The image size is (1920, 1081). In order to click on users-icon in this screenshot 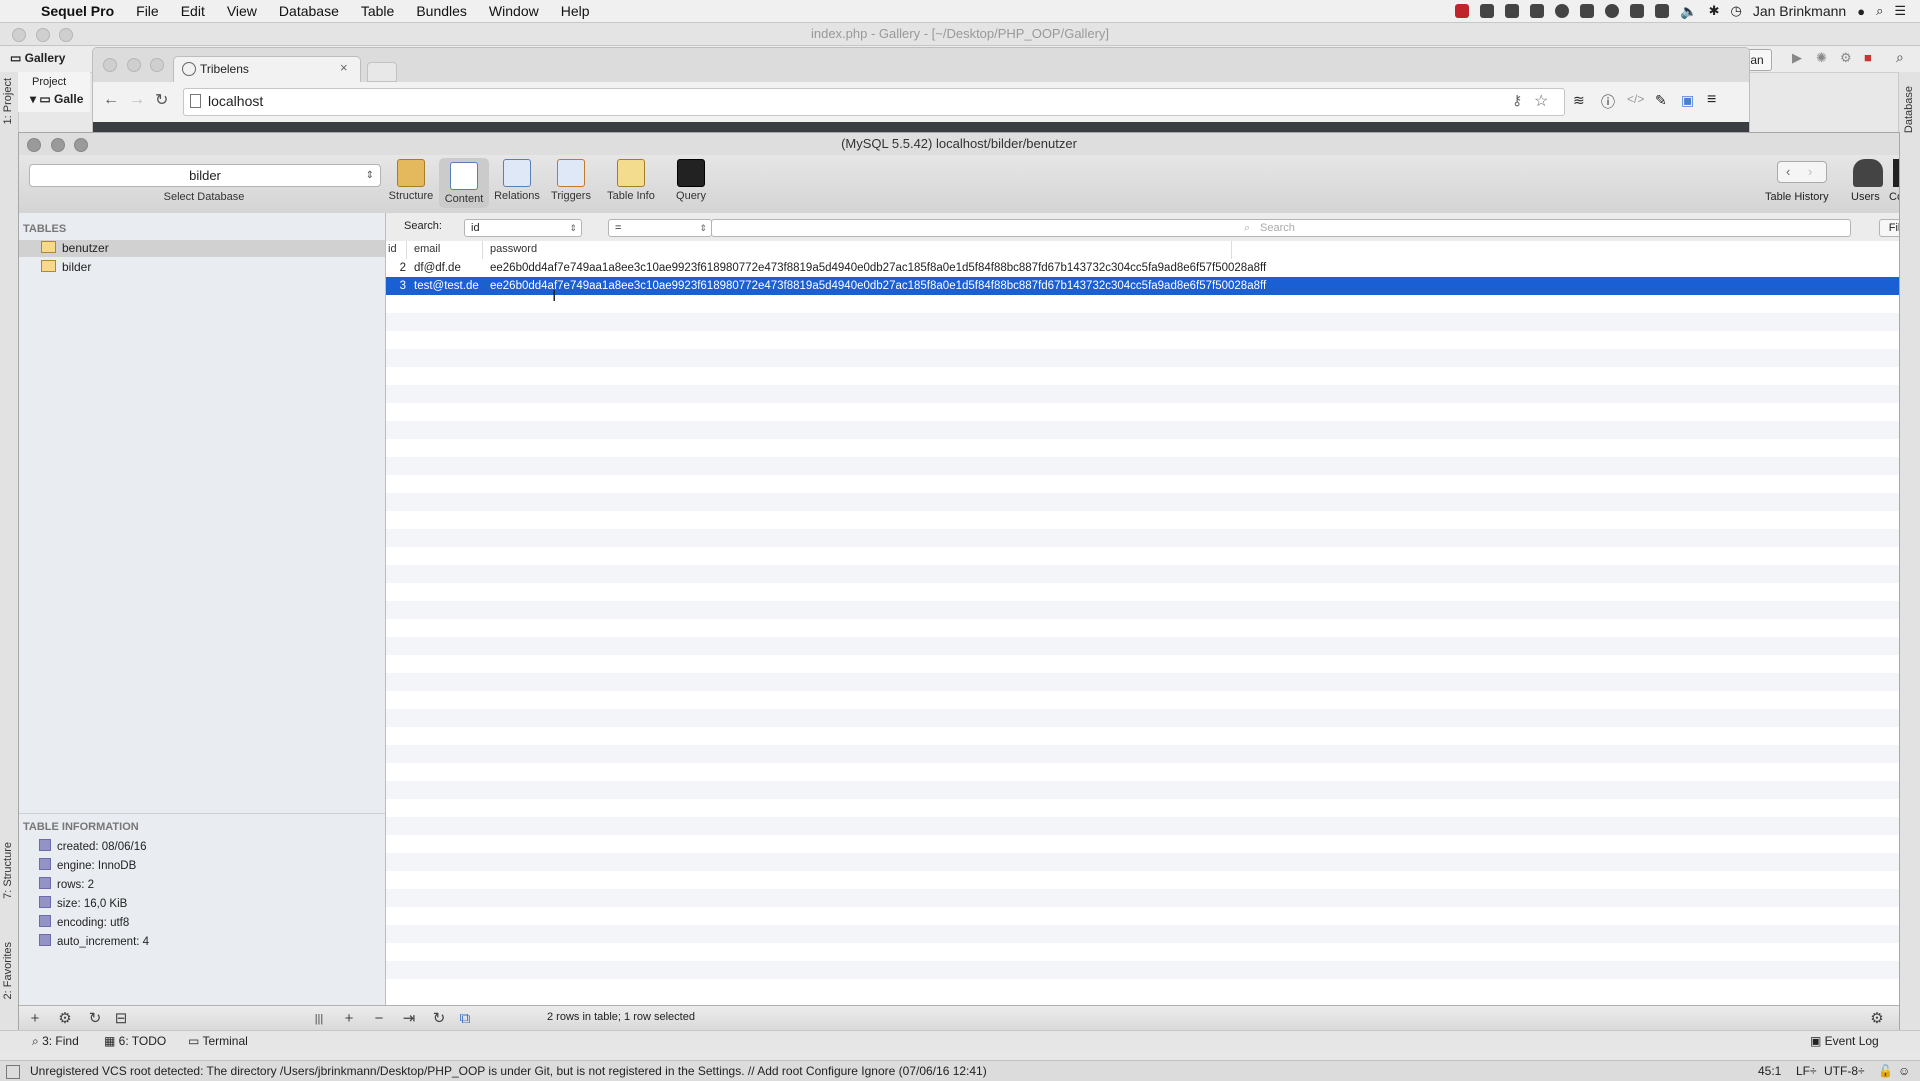, I will do `click(1868, 173)`.